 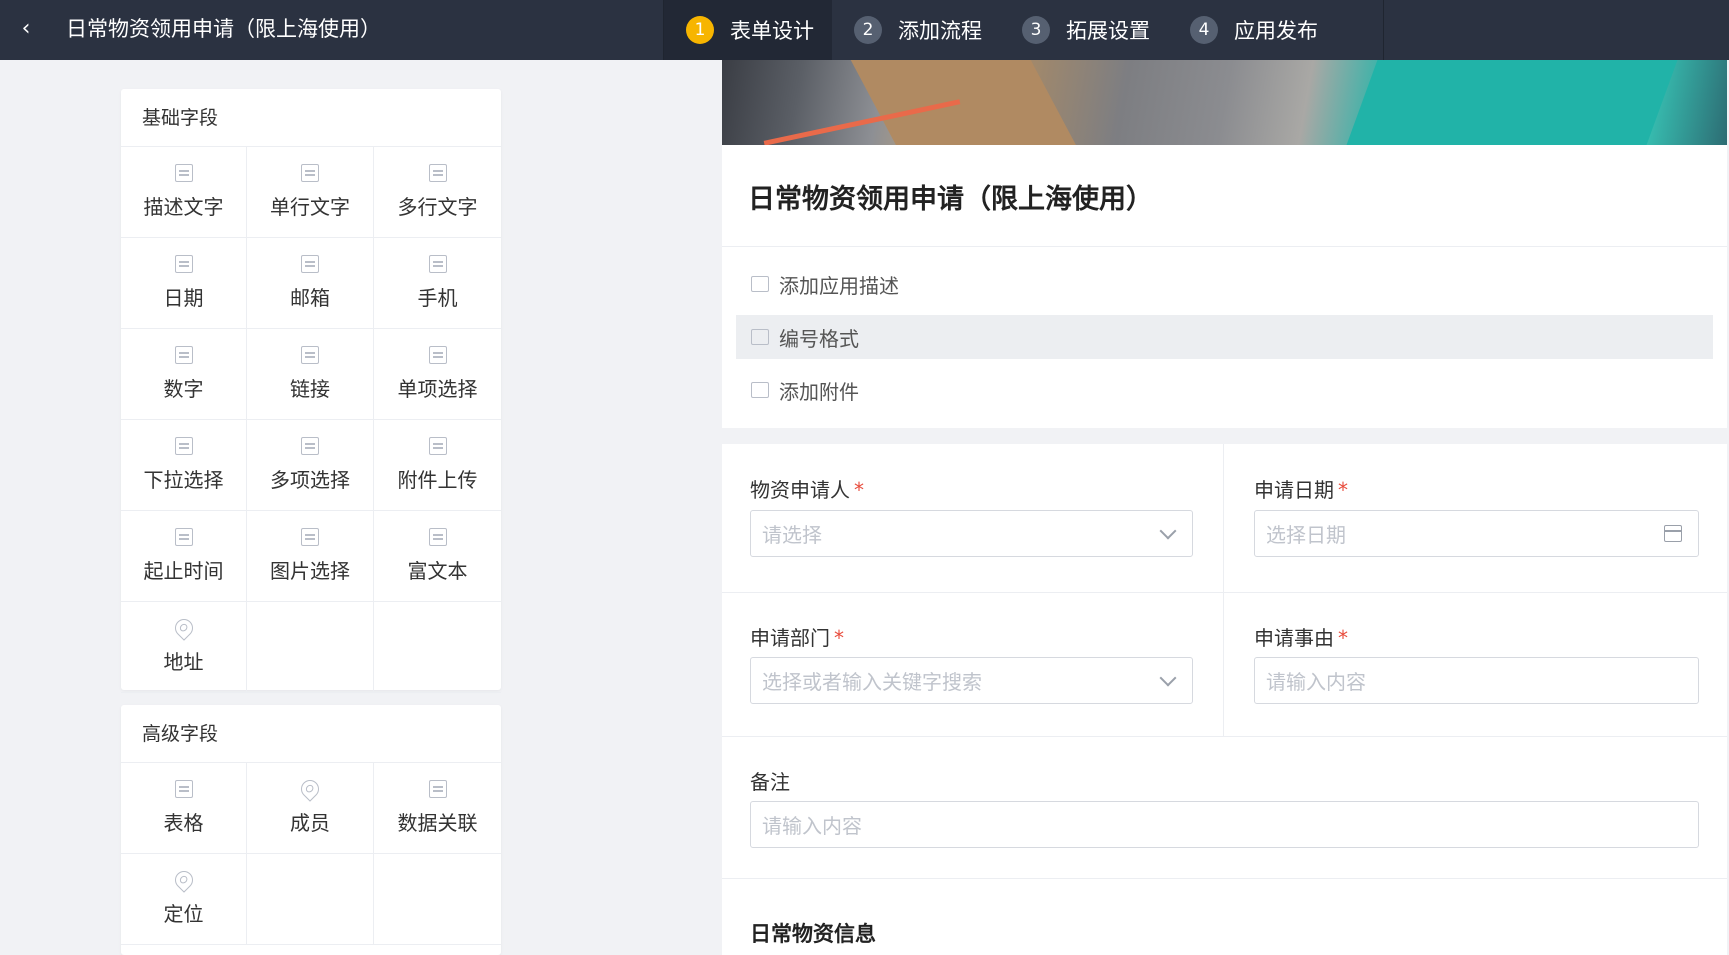 I want to click on option-label: 添加应用描述, so click(x=839, y=285).